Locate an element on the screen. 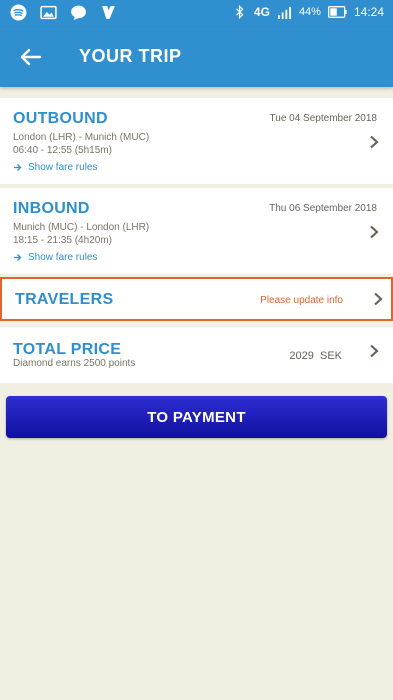 Image resolution: width=393 pixels, height=700 pixels. inbound-route: Munich (MUC) - London (LHR) is located at coordinates (81, 227).